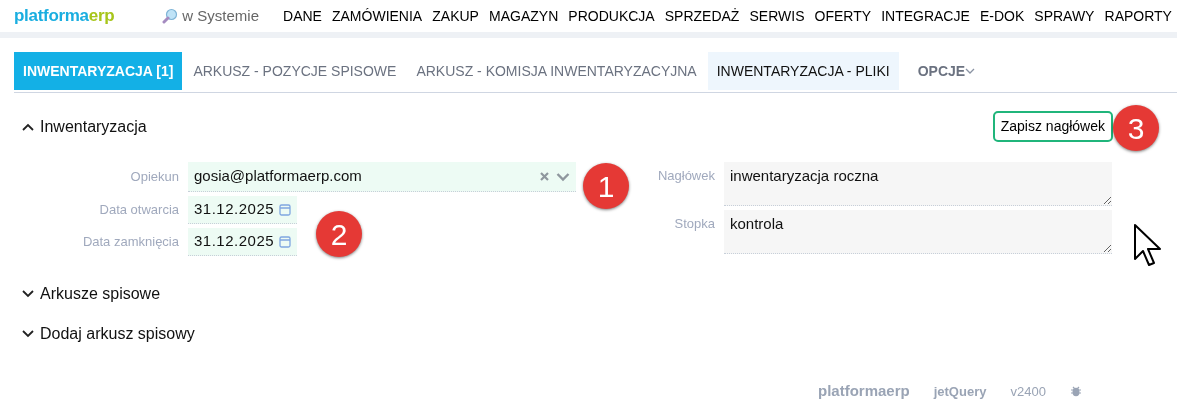 The height and width of the screenshot is (408, 1177). Describe the element at coordinates (1028, 391) in the screenshot. I see `version-label: v2400` at that location.